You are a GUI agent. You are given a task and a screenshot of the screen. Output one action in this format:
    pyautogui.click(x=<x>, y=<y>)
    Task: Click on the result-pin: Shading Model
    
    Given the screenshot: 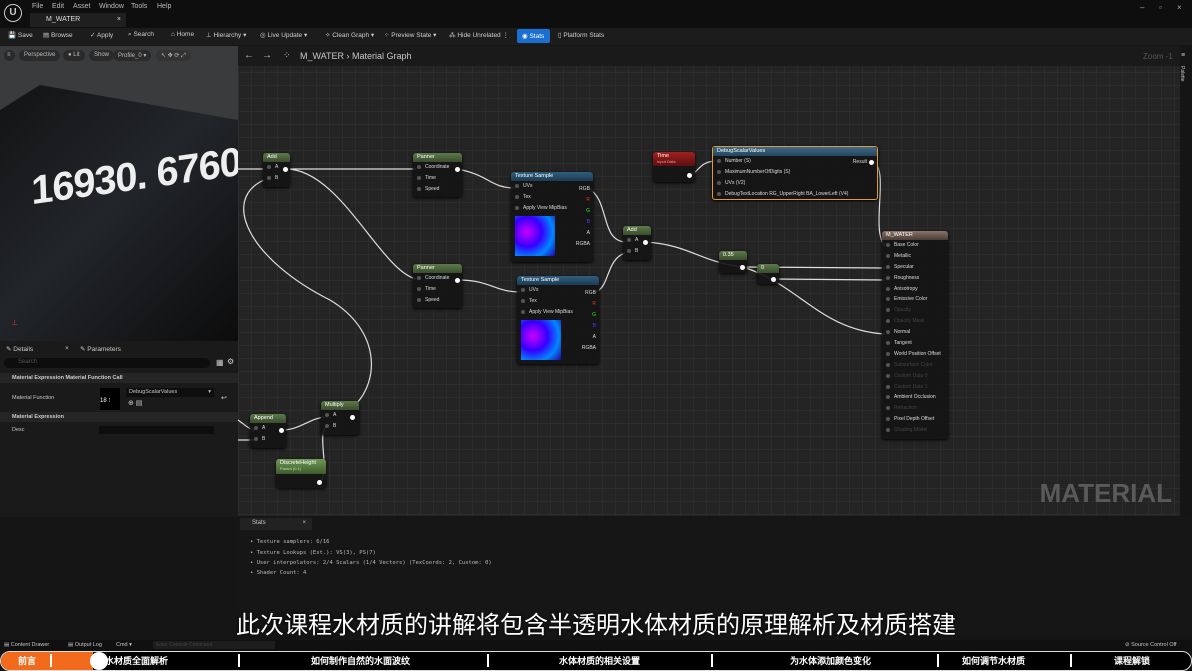 What is the action you would take?
    pyautogui.click(x=915, y=430)
    